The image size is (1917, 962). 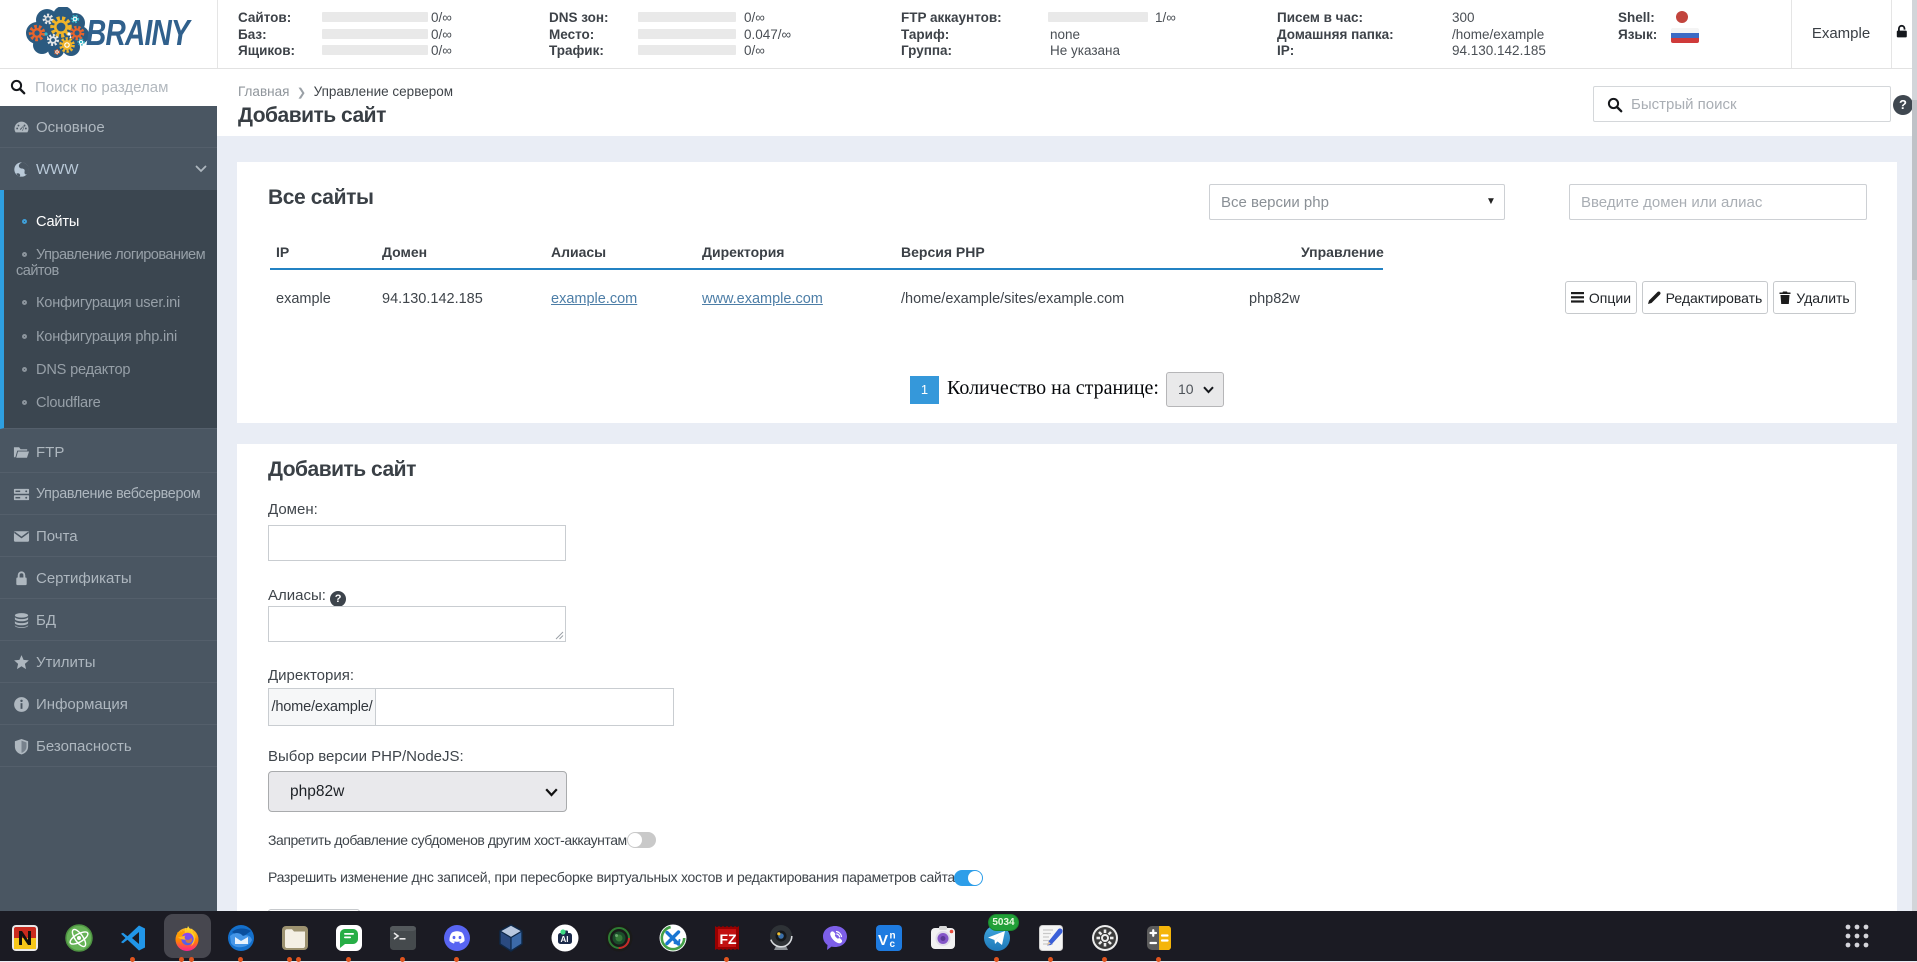 What do you see at coordinates (139, 33) in the screenshot?
I see `svg-text: BRAINY` at bounding box center [139, 33].